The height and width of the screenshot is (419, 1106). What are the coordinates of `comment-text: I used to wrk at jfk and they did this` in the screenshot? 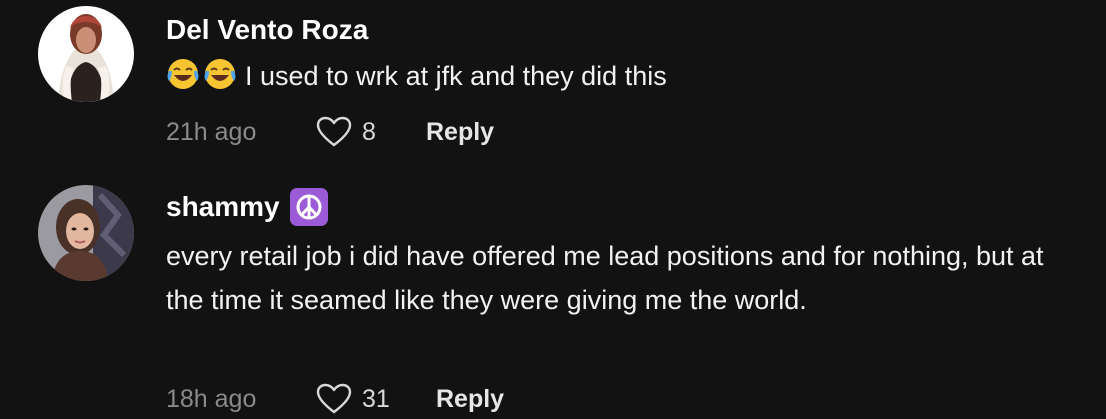 It's located at (616, 76).